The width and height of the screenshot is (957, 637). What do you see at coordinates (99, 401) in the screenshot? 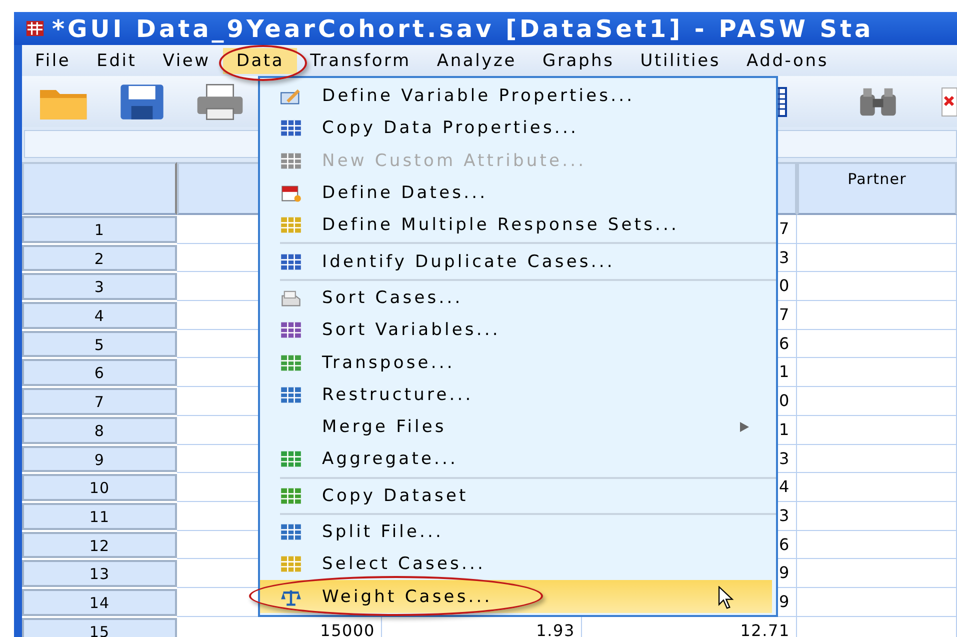
I see `row-number: 7` at bounding box center [99, 401].